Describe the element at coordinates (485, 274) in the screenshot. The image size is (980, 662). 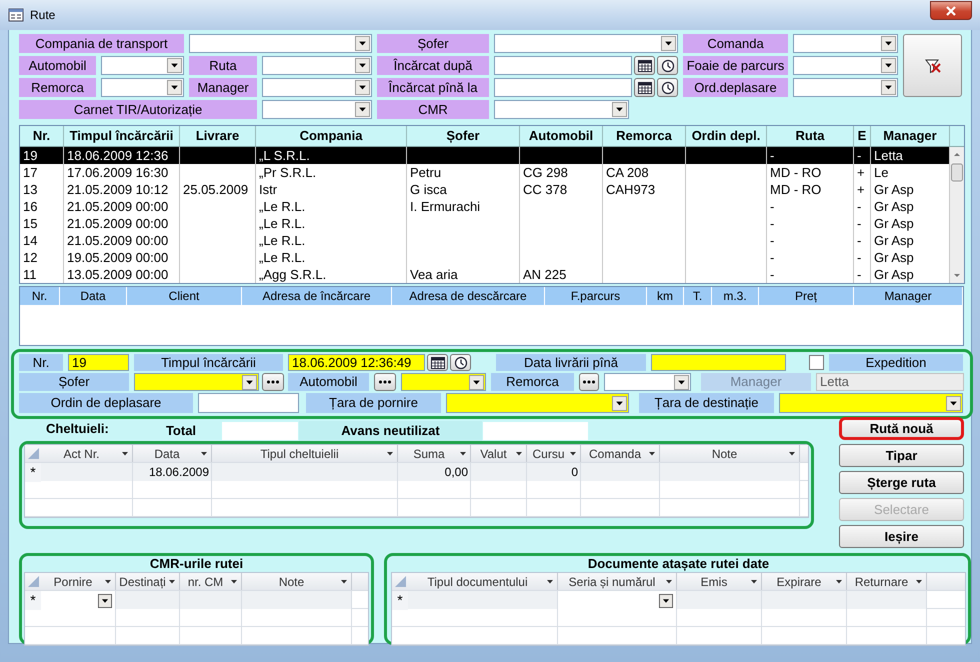
I see `table-row: 11 13.05.2009 00:00 „Agg S.R.L. Vea aria AN 225 - - Gr Asp` at that location.